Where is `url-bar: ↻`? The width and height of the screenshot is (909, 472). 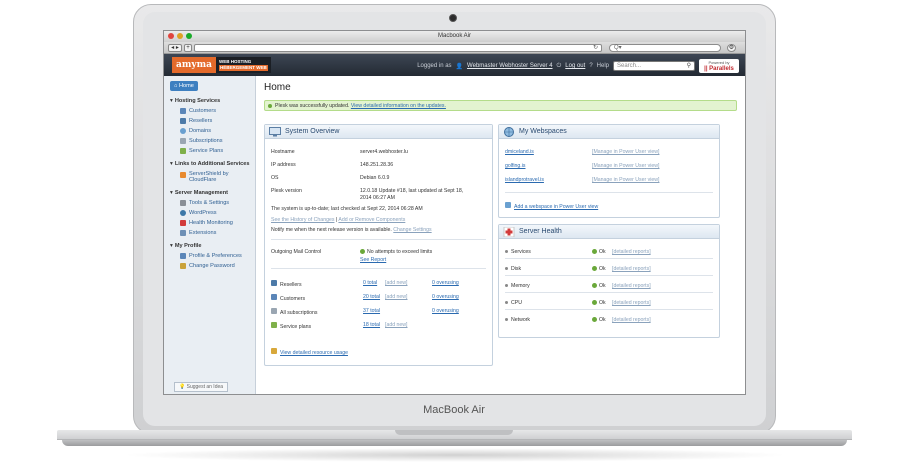
url-bar: ↻ is located at coordinates (398, 48).